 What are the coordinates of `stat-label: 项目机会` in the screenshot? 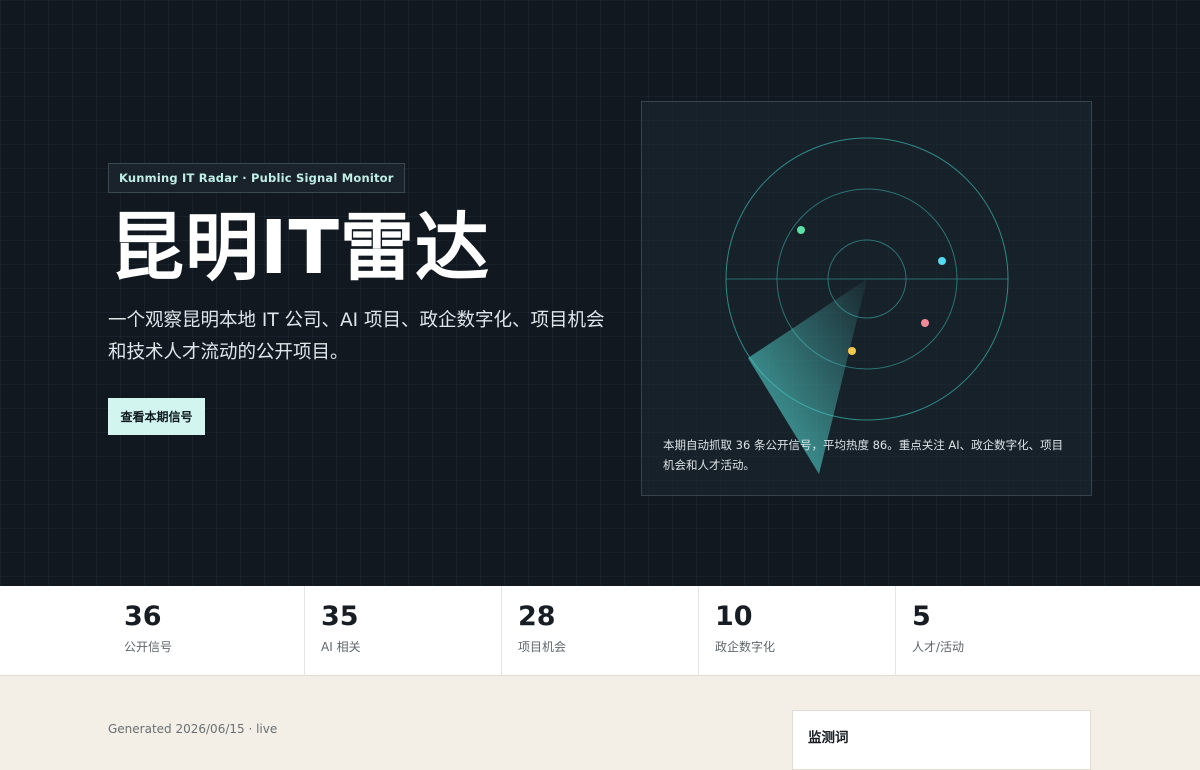 It's located at (542, 647).